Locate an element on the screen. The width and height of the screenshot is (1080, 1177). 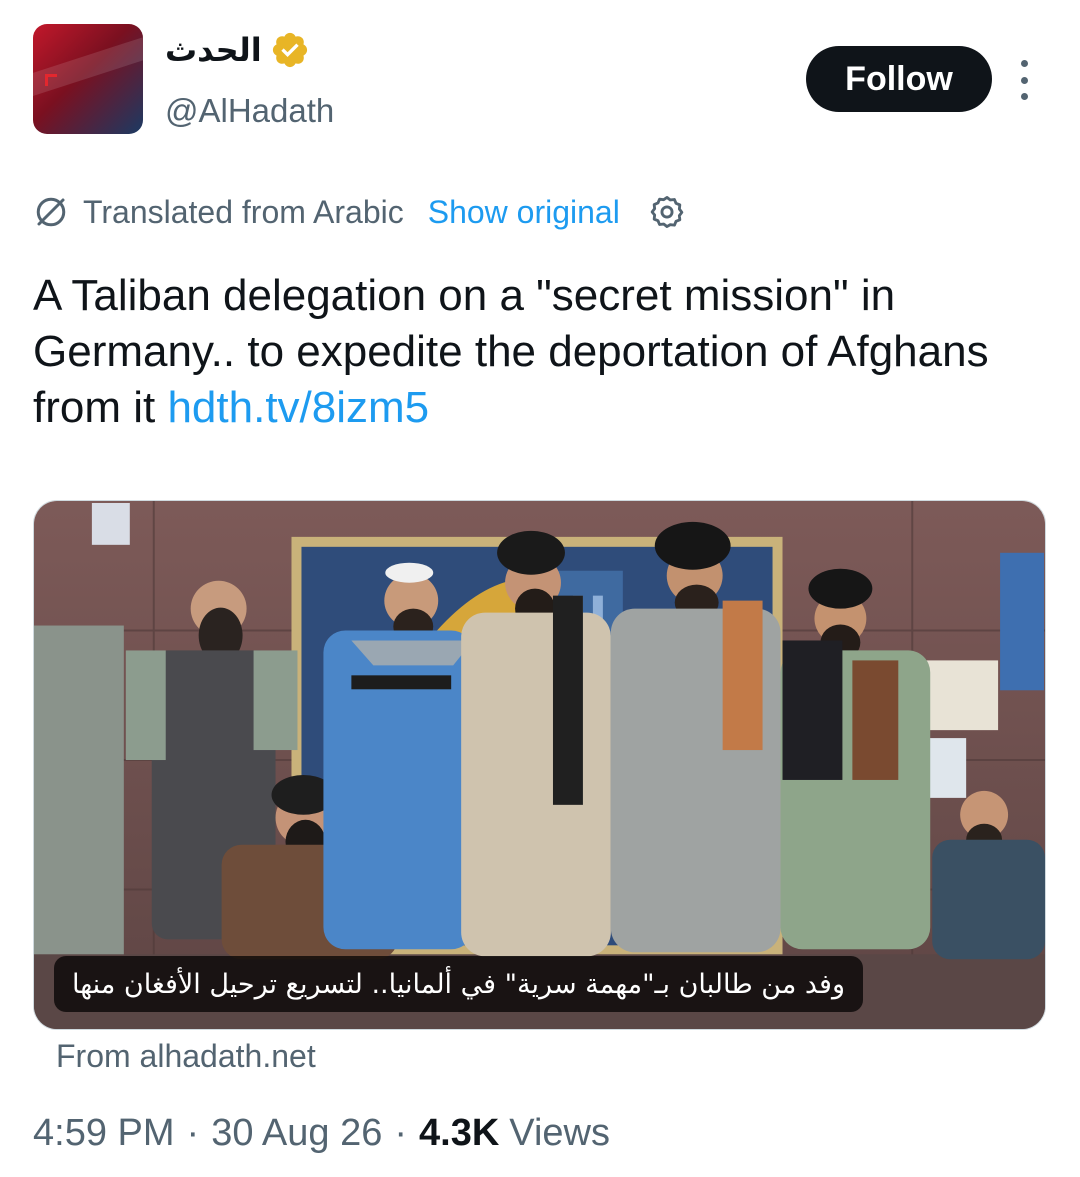
author-display-name: الحدث is located at coordinates (213, 50).